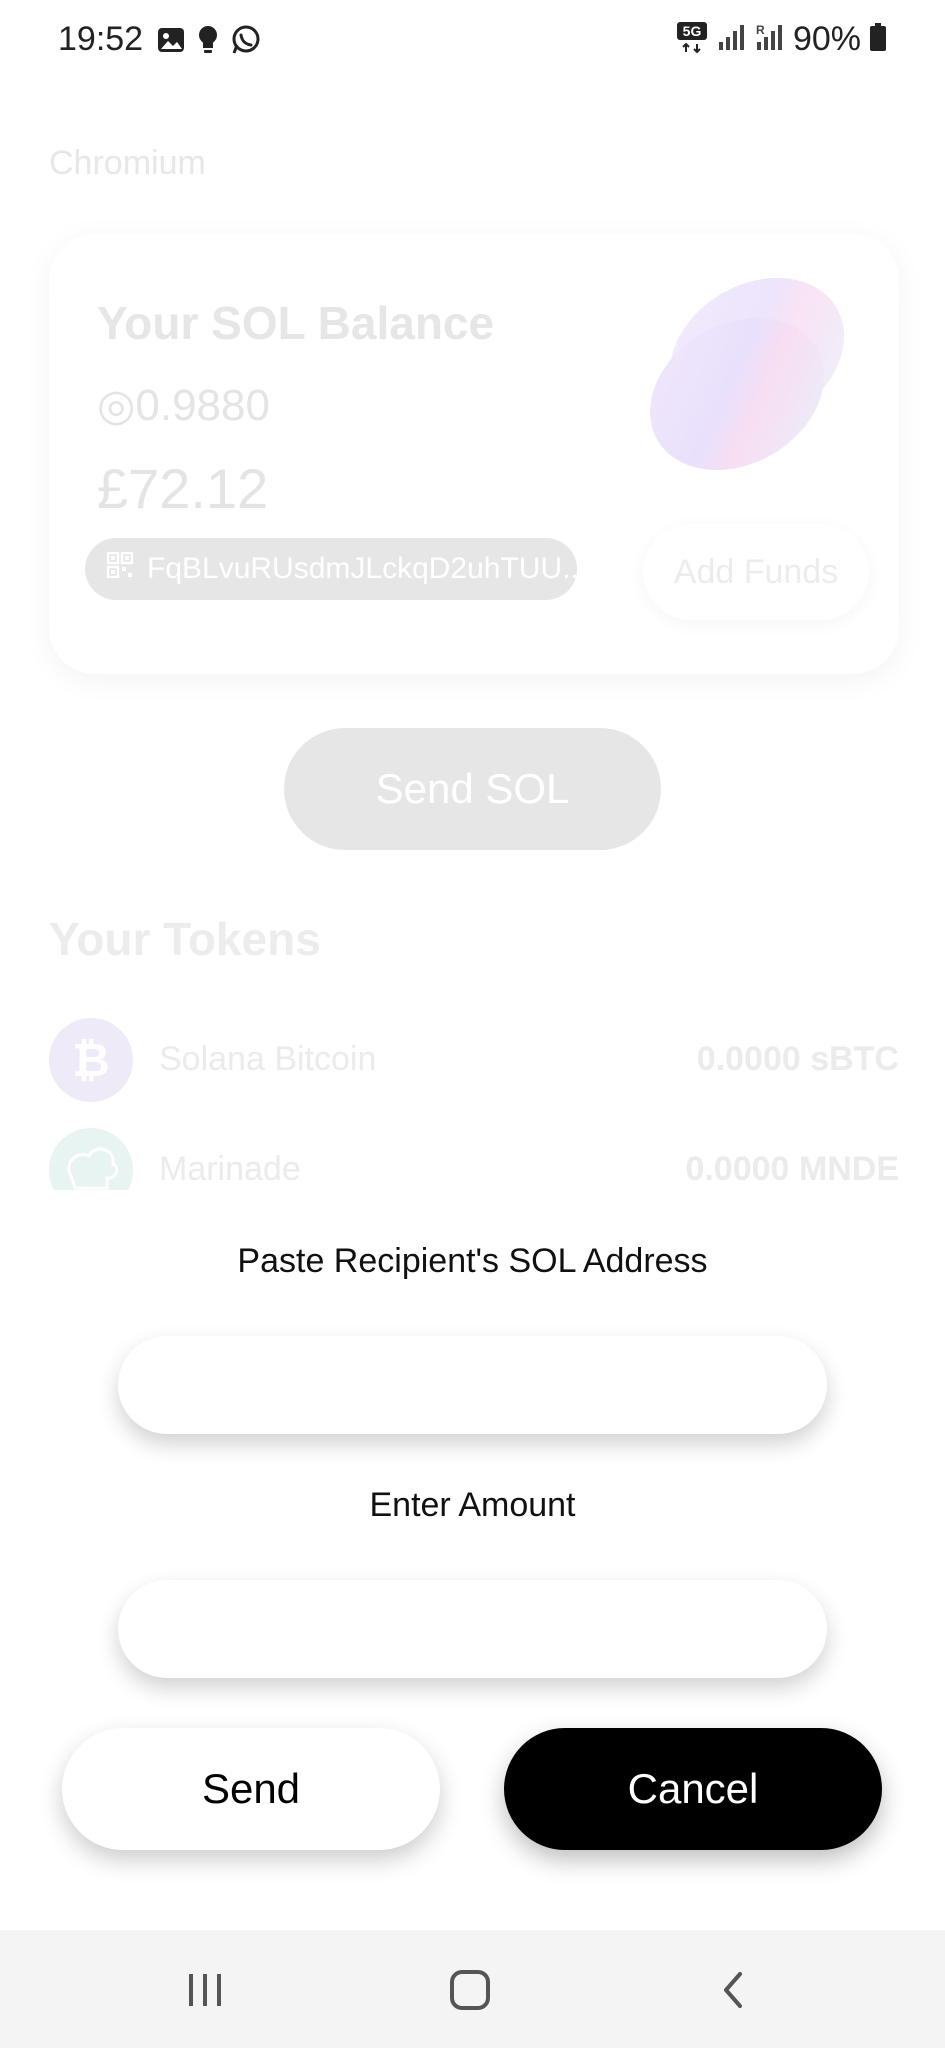 This screenshot has height=2048, width=945. Describe the element at coordinates (230, 1169) in the screenshot. I see `token-name: Marinade` at that location.